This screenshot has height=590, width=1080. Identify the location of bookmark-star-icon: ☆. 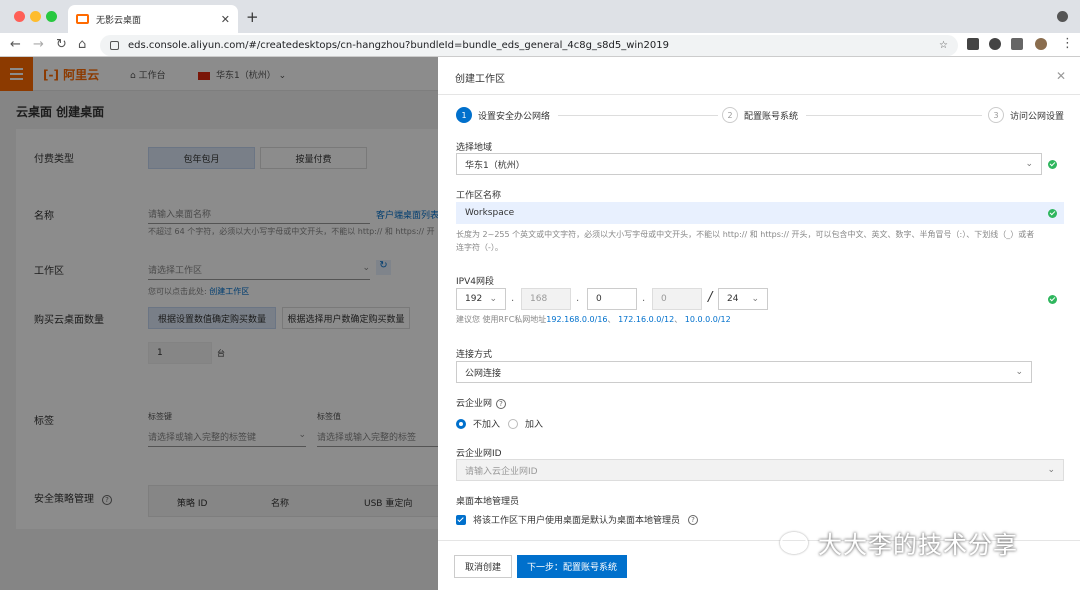
(943, 45).